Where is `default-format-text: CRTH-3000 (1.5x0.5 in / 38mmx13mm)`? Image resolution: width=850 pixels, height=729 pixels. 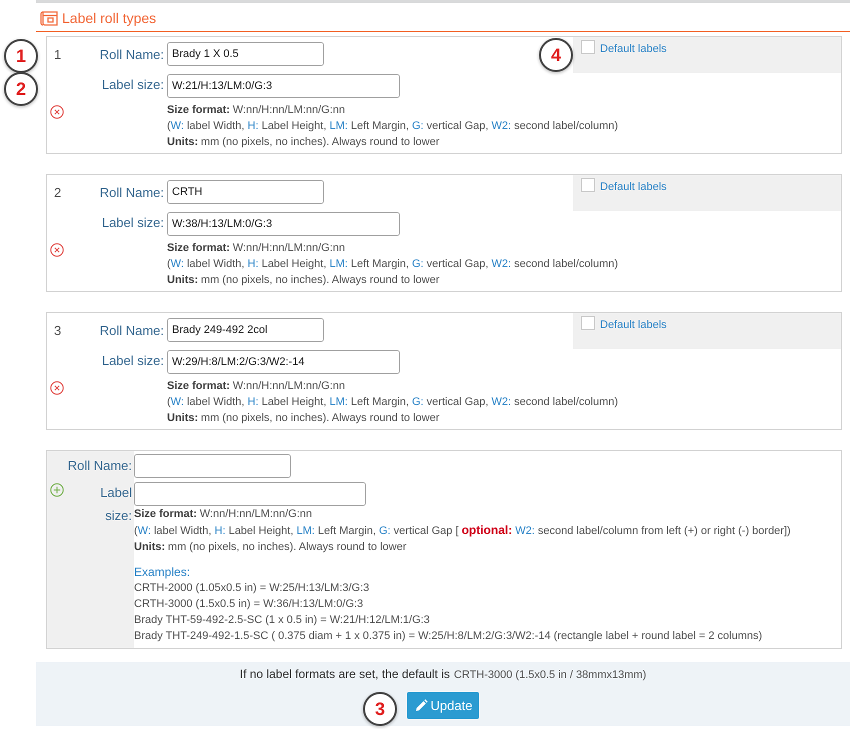
default-format-text: CRTH-3000 (1.5x0.5 in / 38mmx13mm) is located at coordinates (550, 675).